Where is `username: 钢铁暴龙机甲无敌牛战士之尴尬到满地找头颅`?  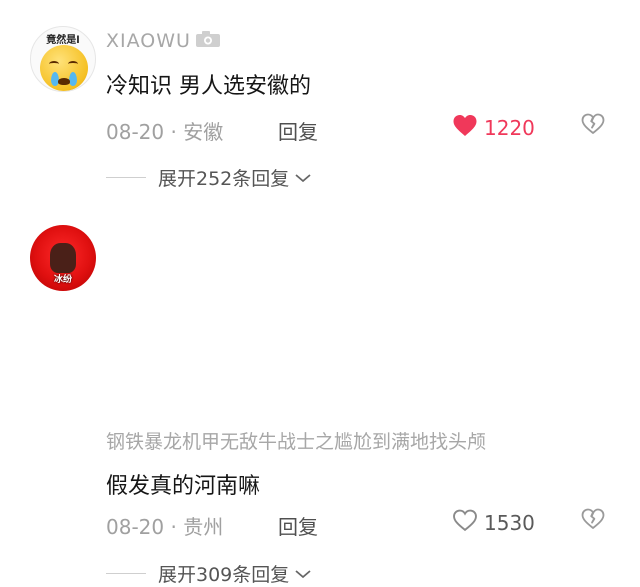 username: 钢铁暴龙机甲无敌牛战士之尴尬到满地找头颅 is located at coordinates (296, 440).